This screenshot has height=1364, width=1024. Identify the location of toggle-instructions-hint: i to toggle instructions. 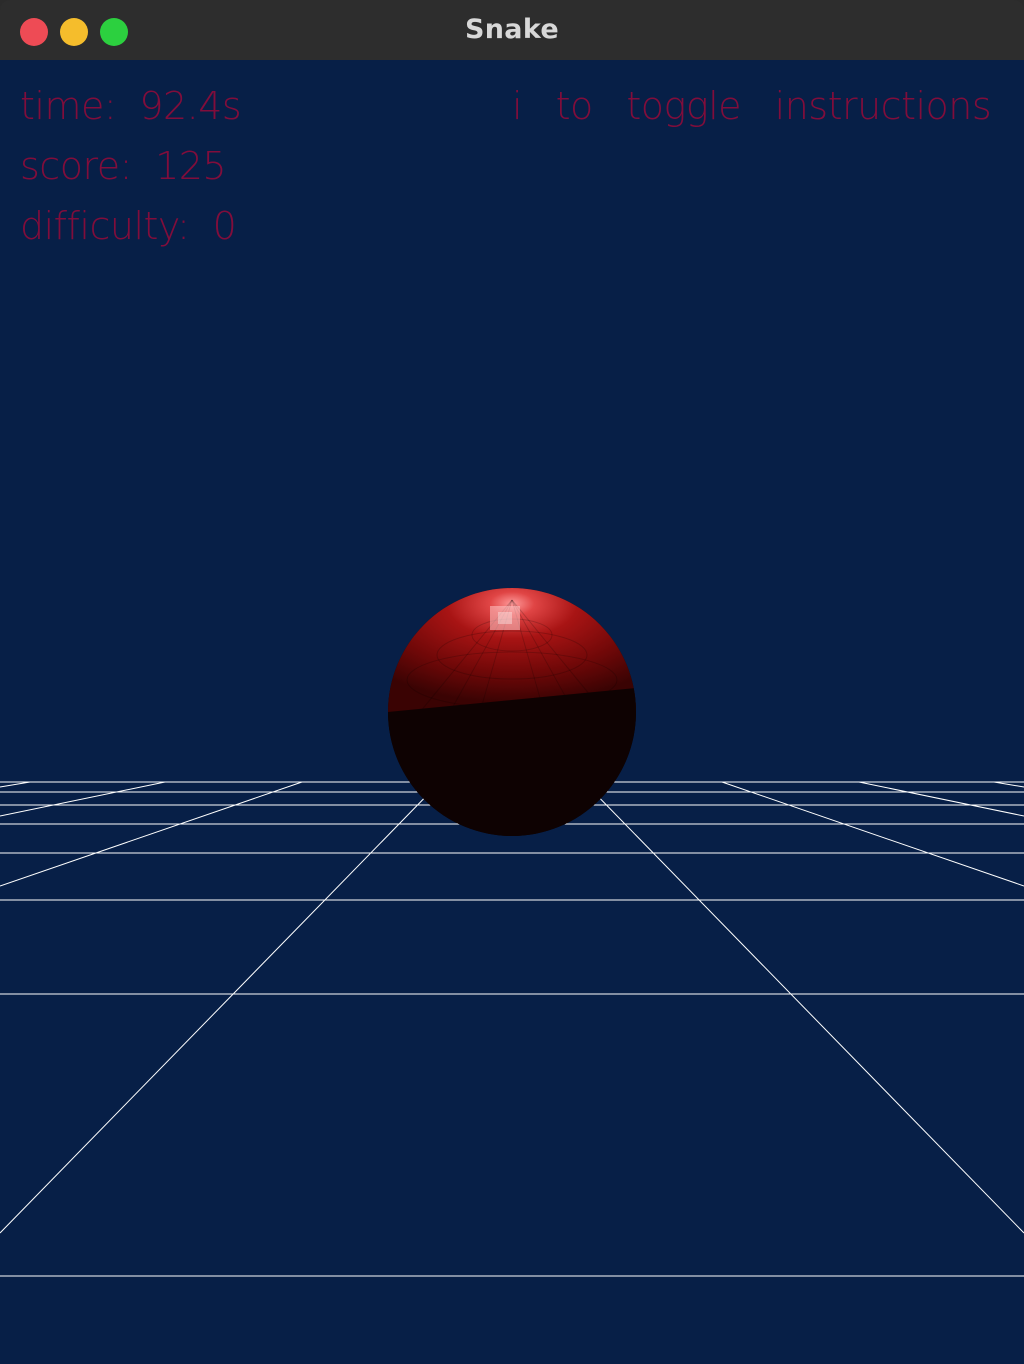
(752, 106).